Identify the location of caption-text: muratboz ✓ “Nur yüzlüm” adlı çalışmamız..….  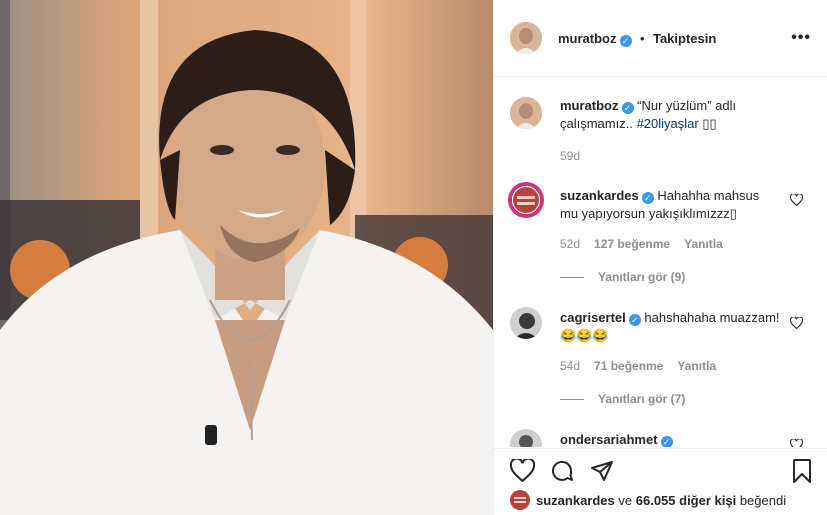
(680, 115).